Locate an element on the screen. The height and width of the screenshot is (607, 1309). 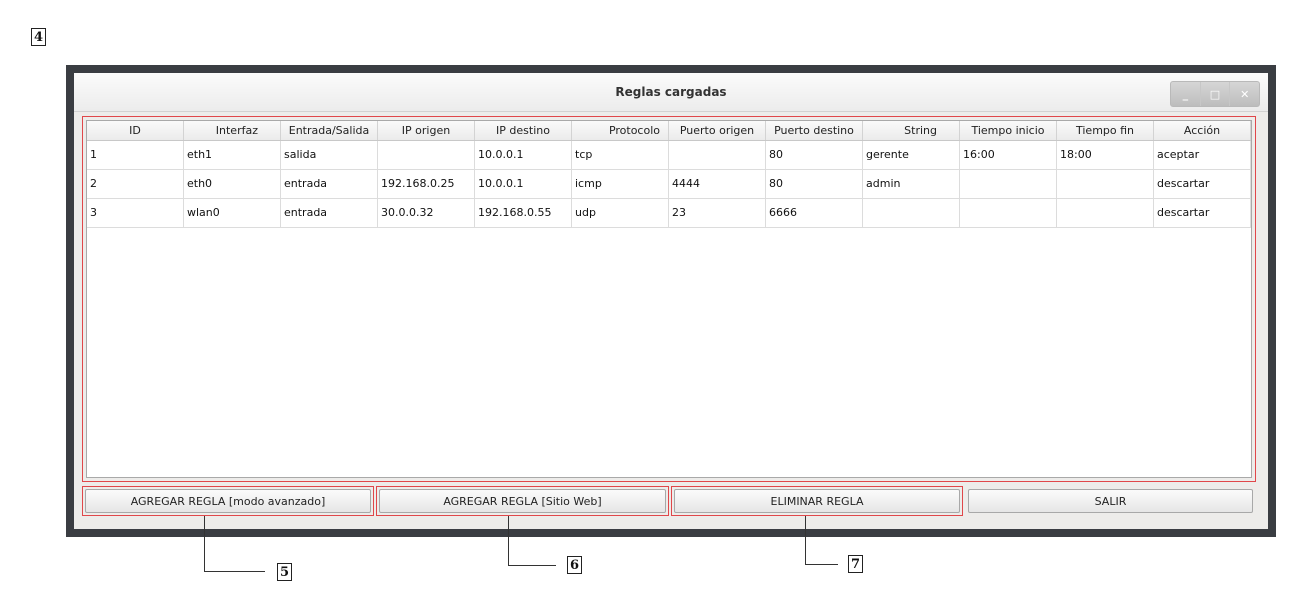
cell-tiempo-fin: 18:00 is located at coordinates (1105, 155).